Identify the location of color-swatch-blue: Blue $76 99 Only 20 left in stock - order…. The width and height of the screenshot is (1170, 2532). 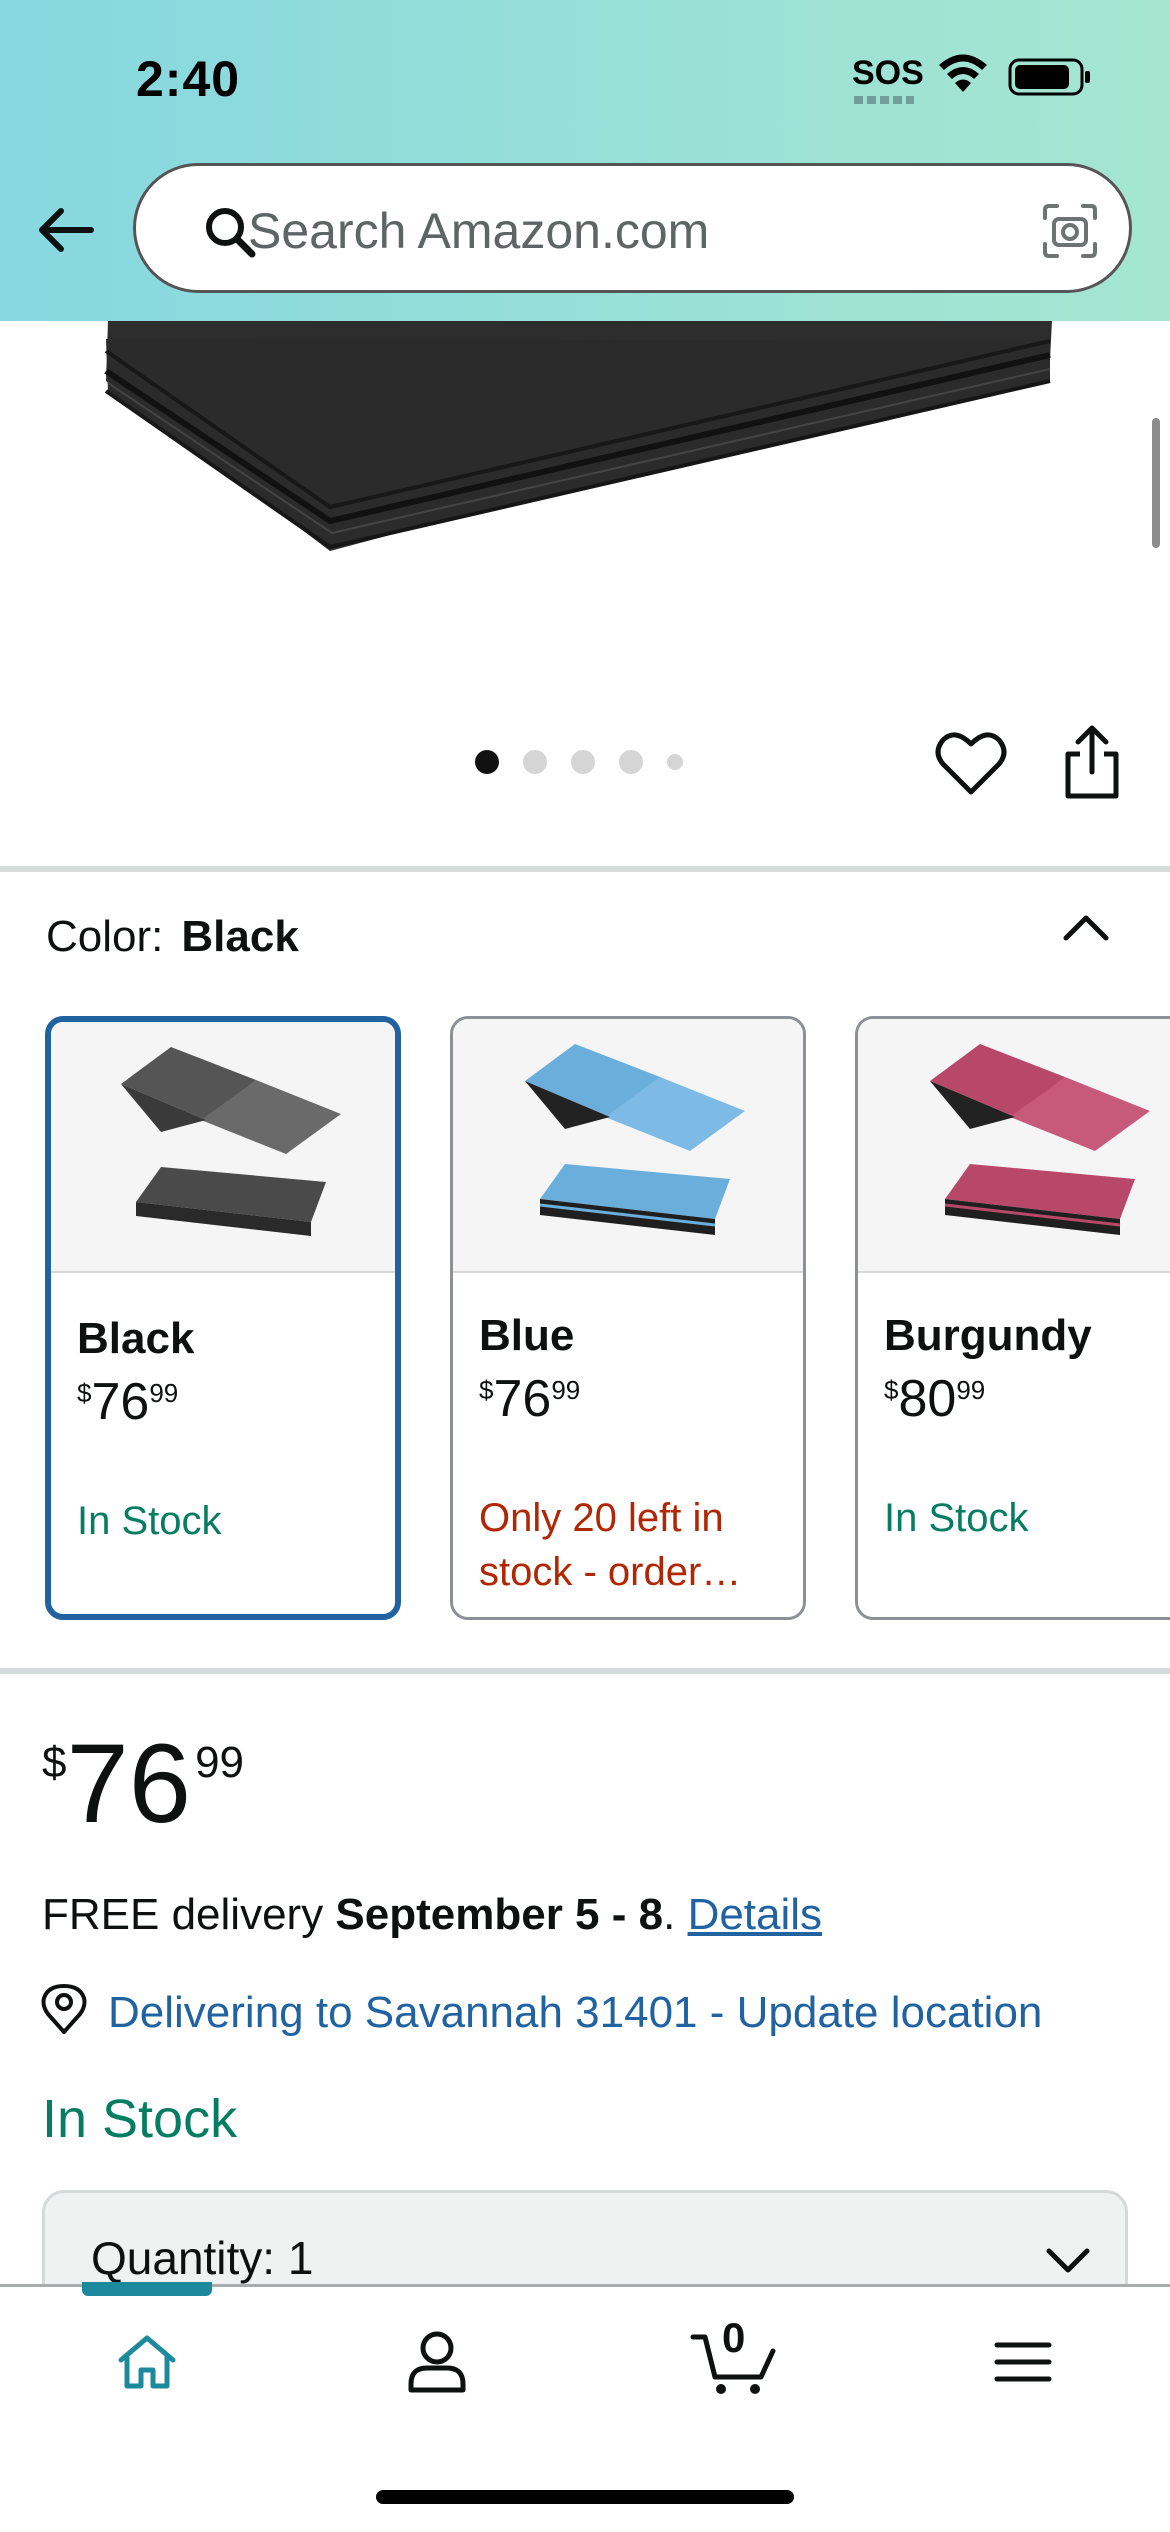
(628, 1318).